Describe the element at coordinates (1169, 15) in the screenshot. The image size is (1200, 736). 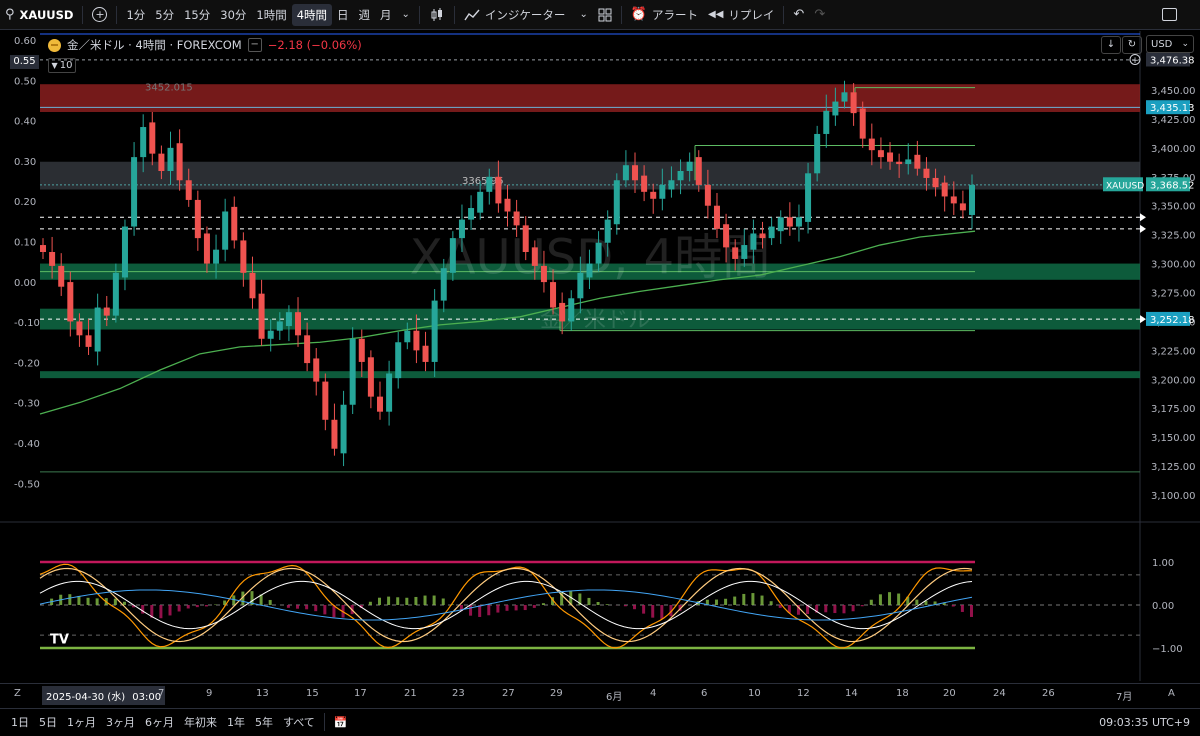
I see `fullscreen-button` at that location.